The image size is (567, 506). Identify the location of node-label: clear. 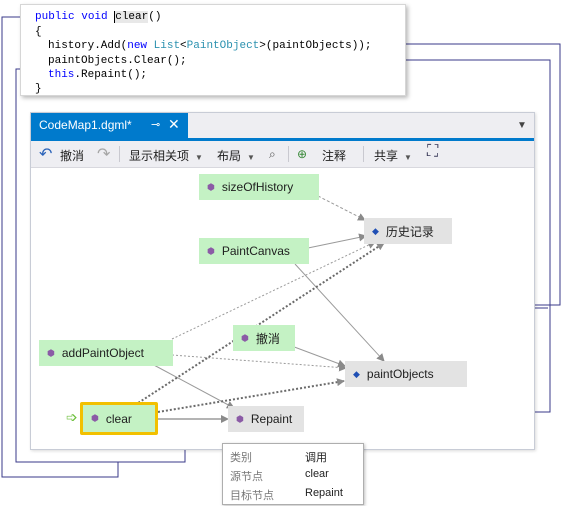
(118, 418).